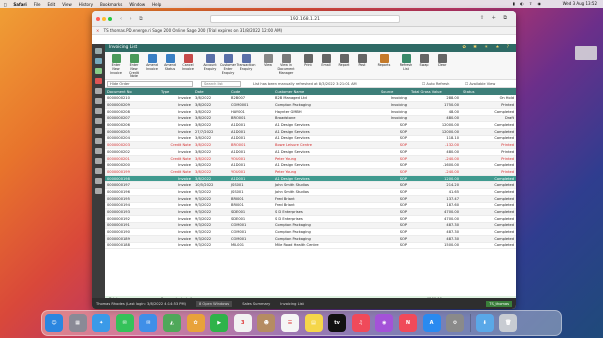 The height and width of the screenshot is (338, 603). What do you see at coordinates (268, 61) in the screenshot?
I see `toolbar-button-view: View` at bounding box center [268, 61].